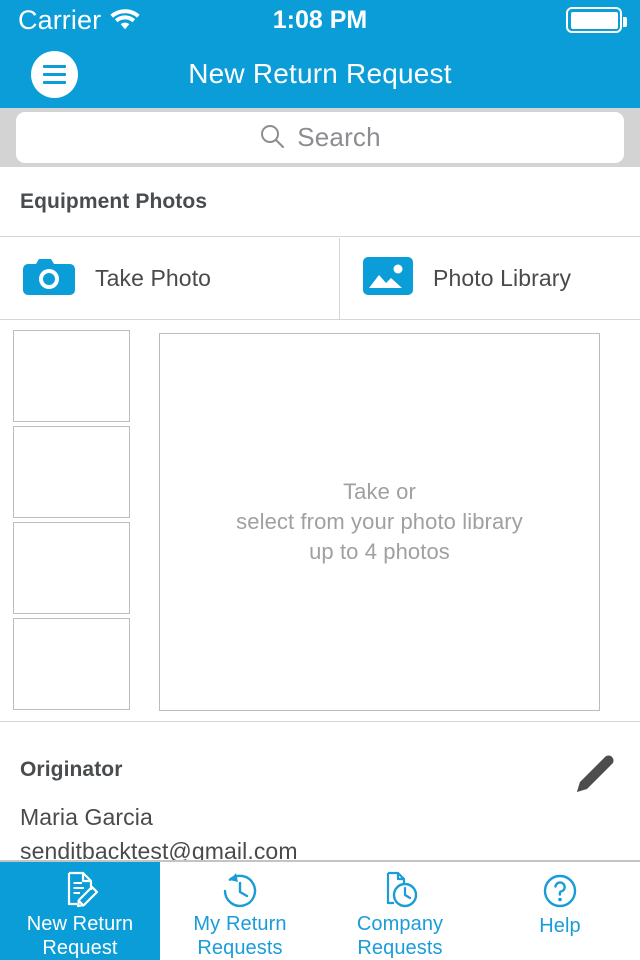 The width and height of the screenshot is (640, 960). What do you see at coordinates (80, 948) in the screenshot?
I see `tab-label-line-2: Request` at bounding box center [80, 948].